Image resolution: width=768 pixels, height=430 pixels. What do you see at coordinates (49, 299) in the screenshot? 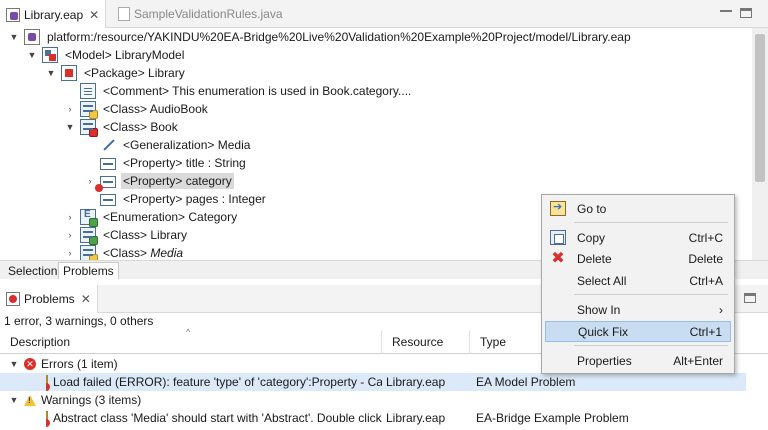
I see `problems-tab: Problems ✕` at bounding box center [49, 299].